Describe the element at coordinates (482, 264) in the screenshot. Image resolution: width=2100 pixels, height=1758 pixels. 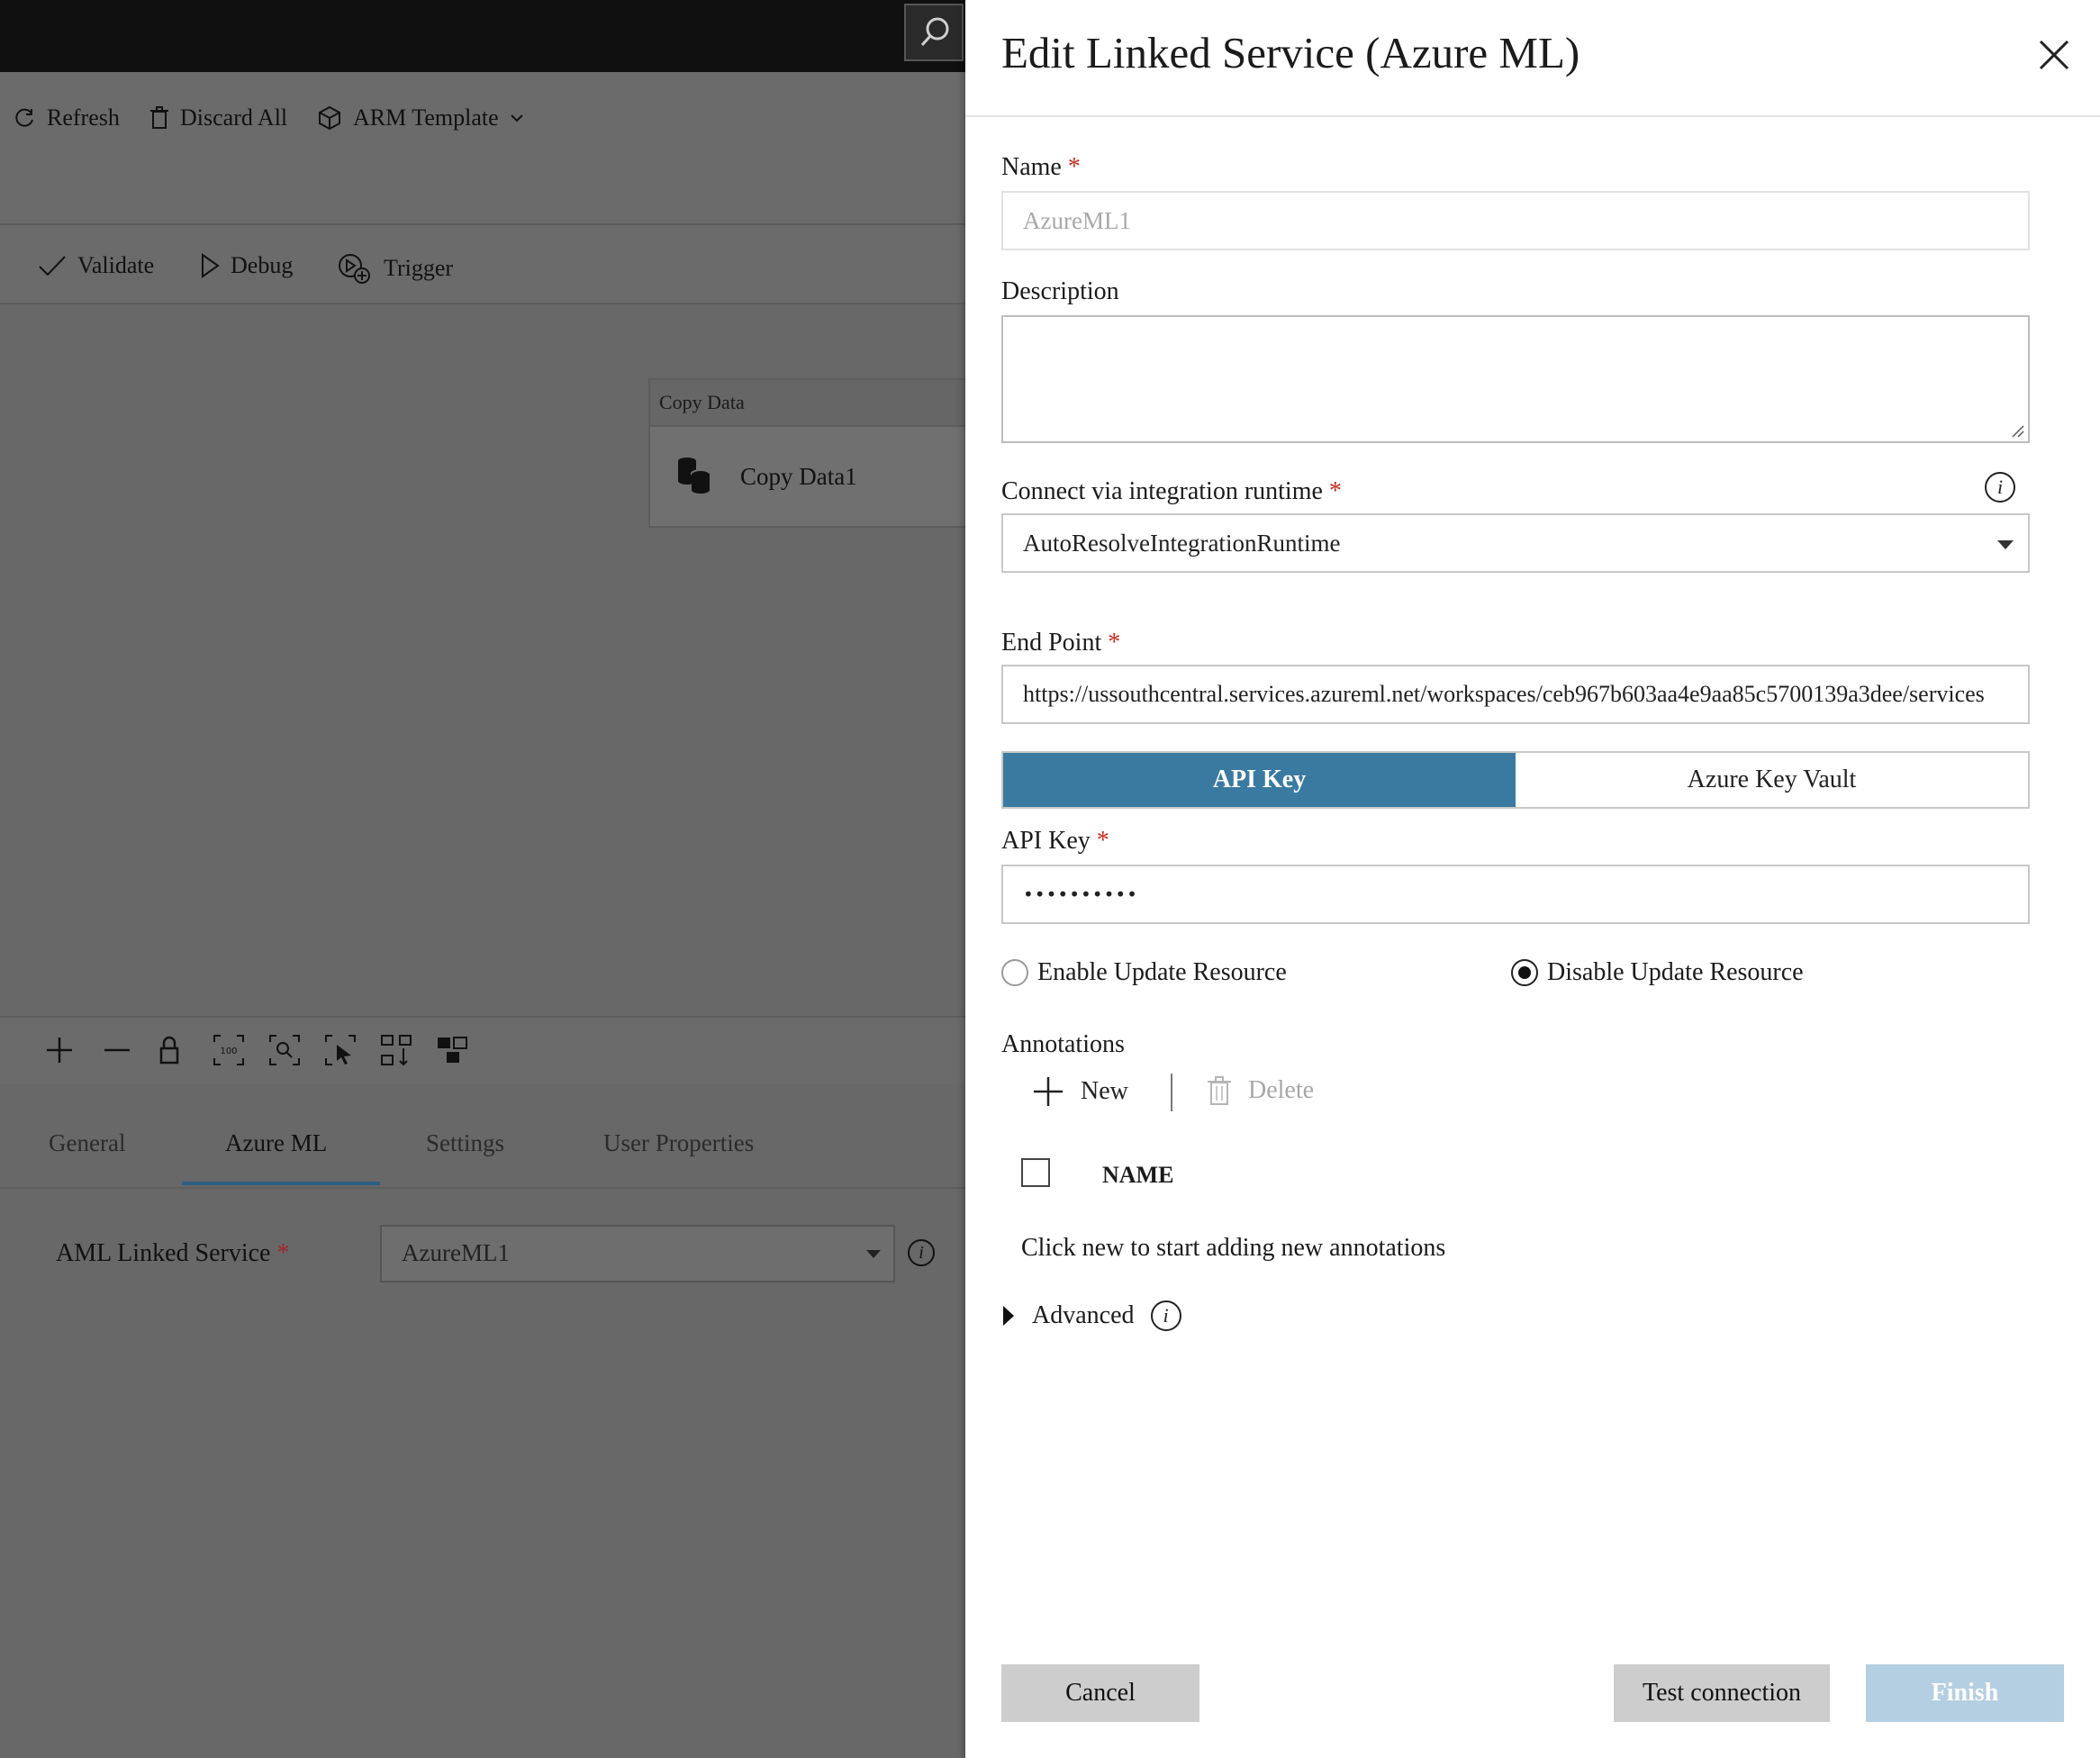
I see `pipeline-toolbar: Validate Debug Trigger` at that location.